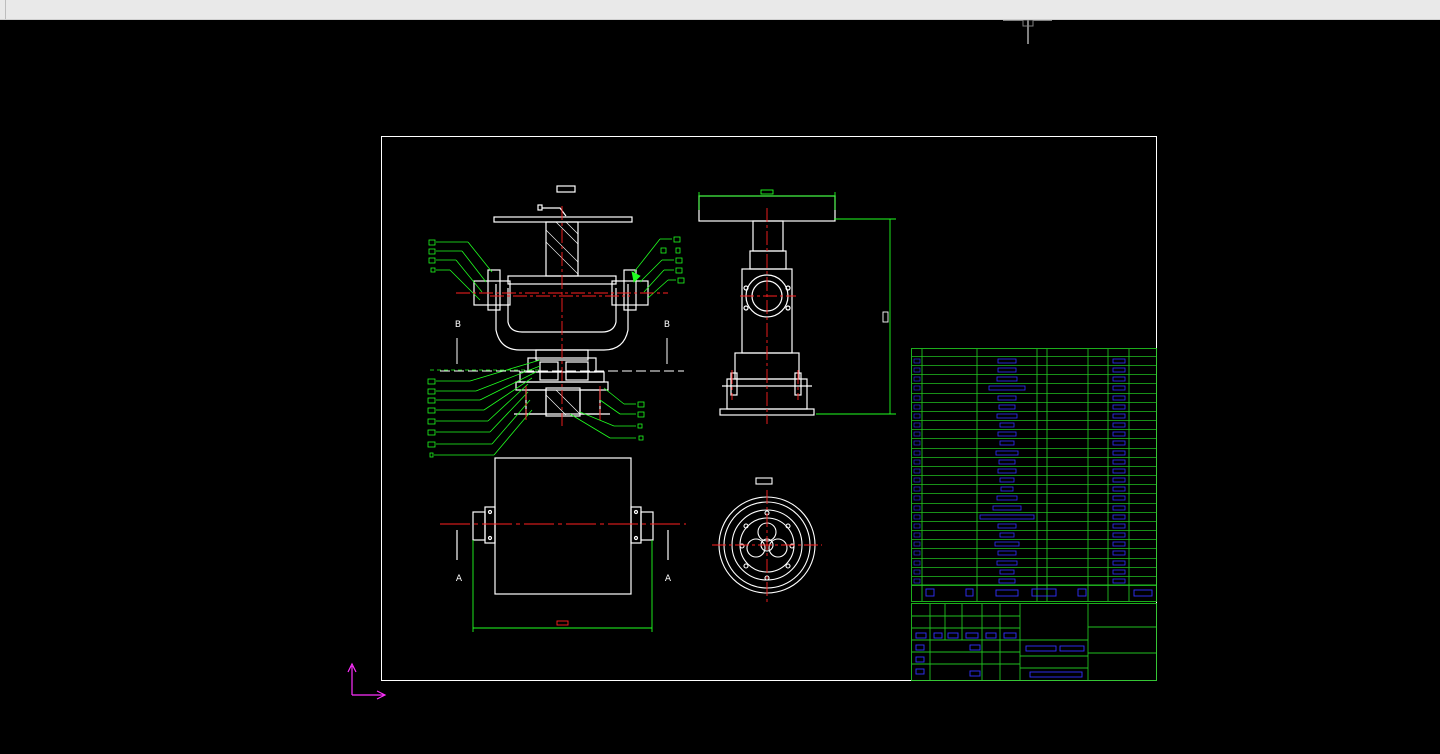 The image size is (1440, 754). Describe the element at coordinates (1027, 32) in the screenshot. I see `crosshair-cursor-icon` at that location.